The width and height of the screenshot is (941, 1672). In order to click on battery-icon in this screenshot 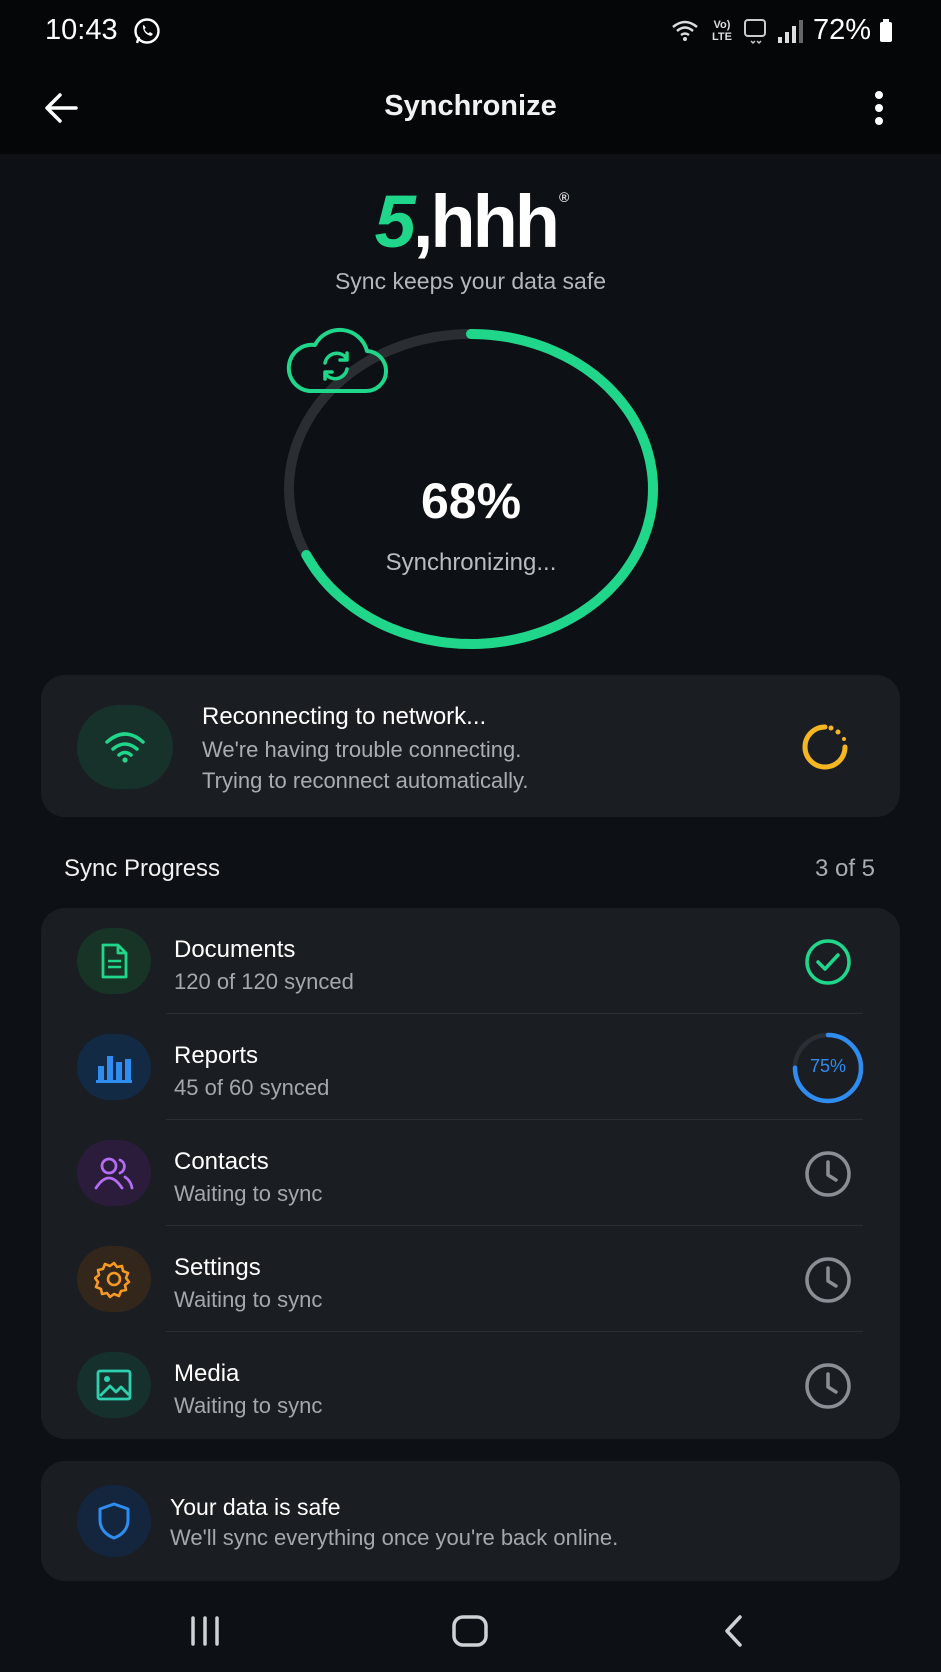, I will do `click(886, 30)`.